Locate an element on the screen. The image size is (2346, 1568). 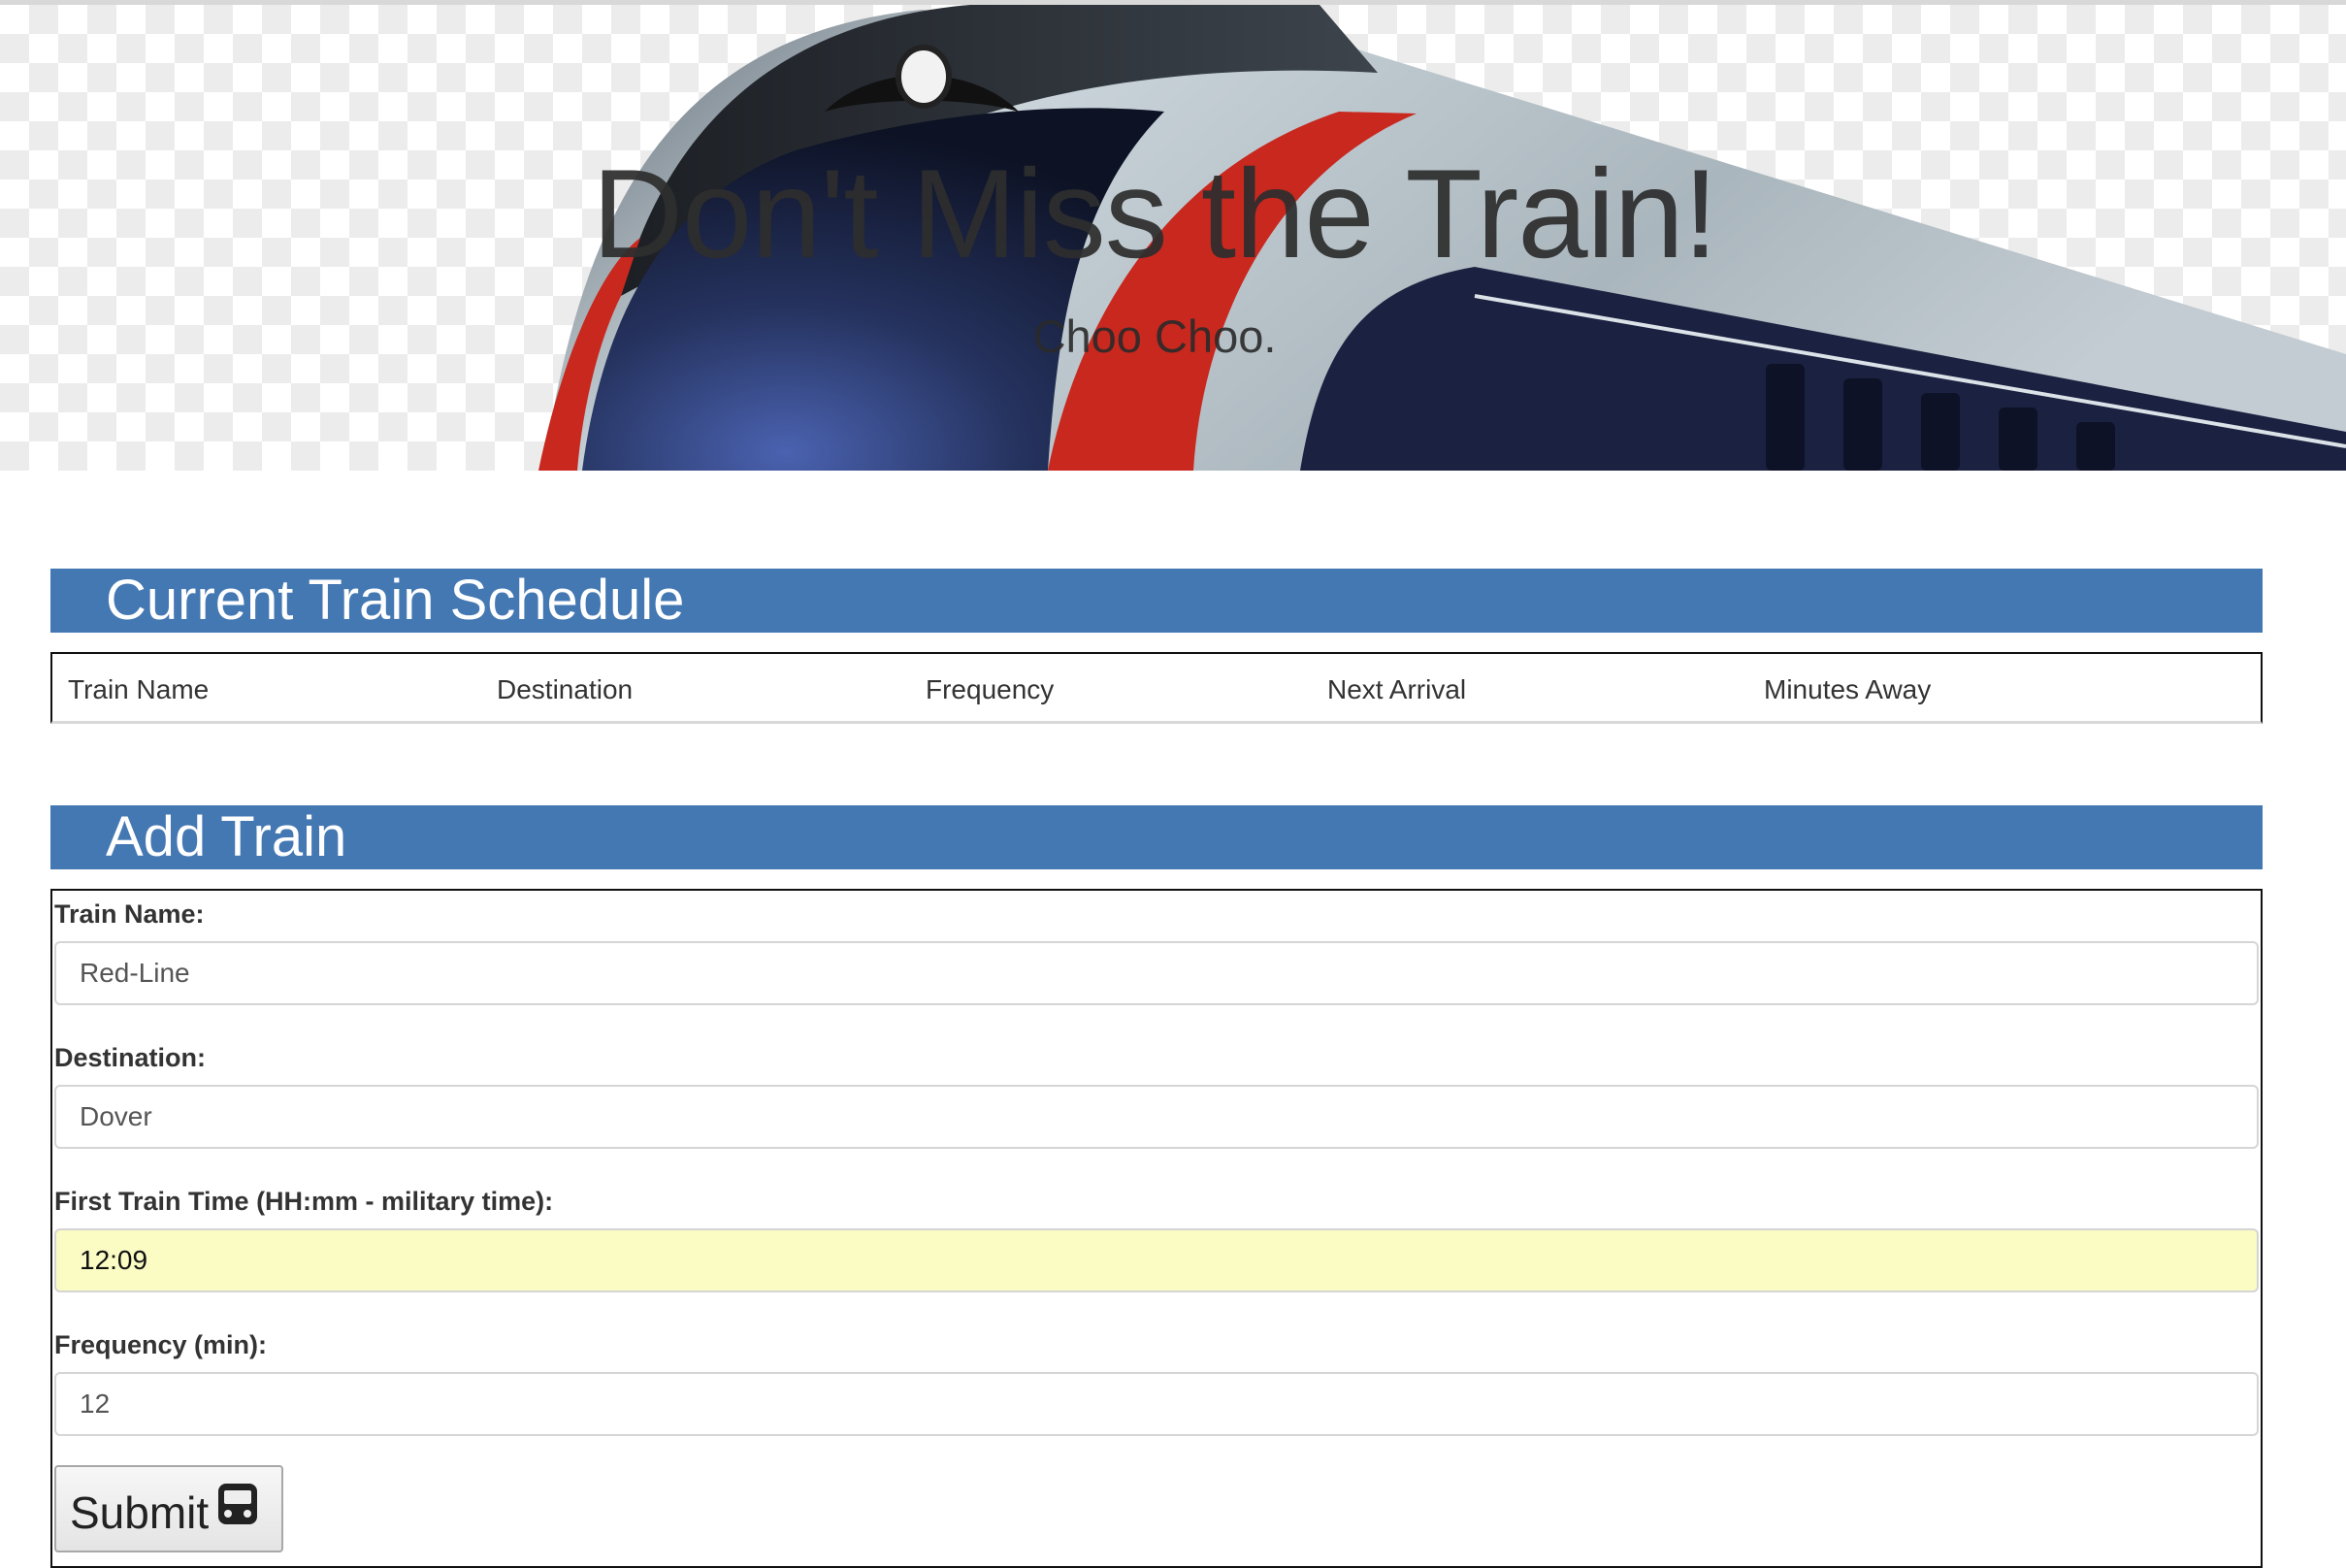
frequency-input is located at coordinates (1156, 1404).